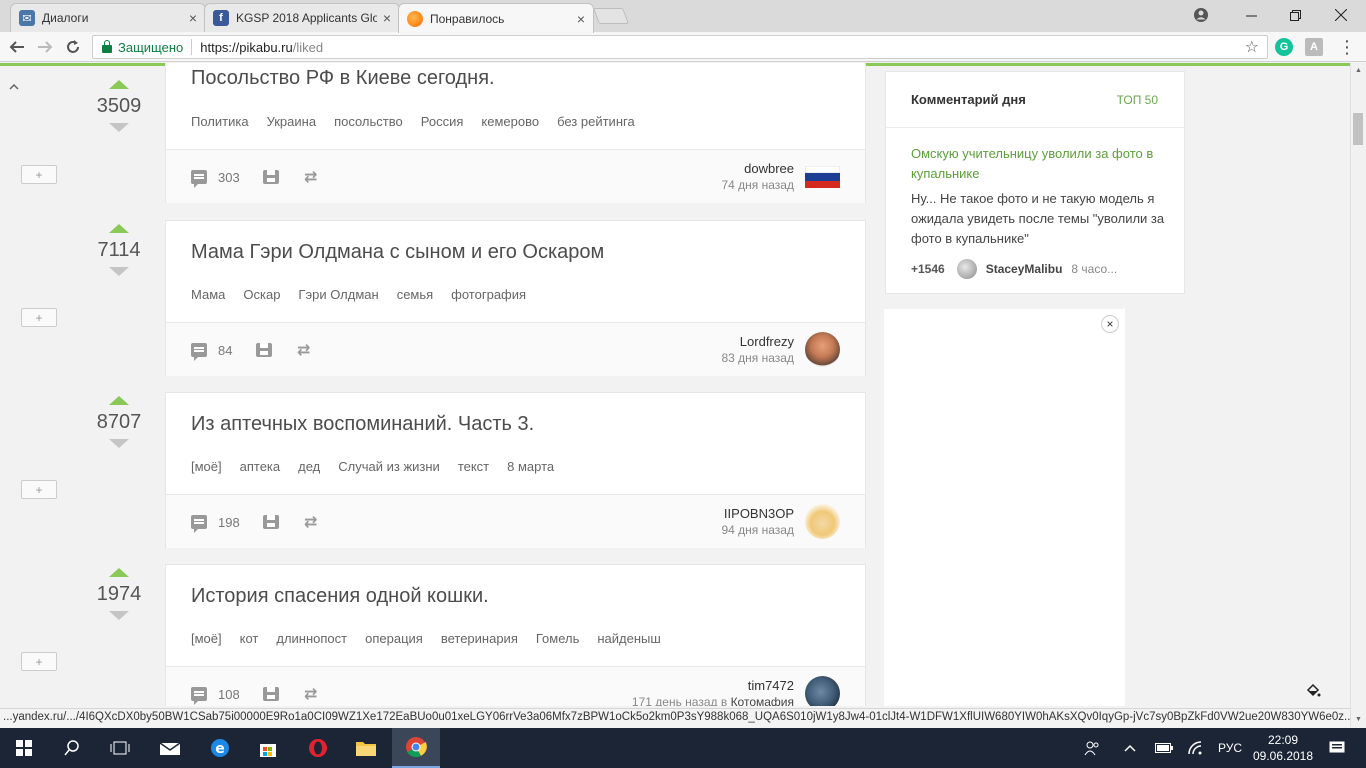 The image size is (1366, 768). What do you see at coordinates (208, 294) in the screenshot?
I see `tag: Мама` at bounding box center [208, 294].